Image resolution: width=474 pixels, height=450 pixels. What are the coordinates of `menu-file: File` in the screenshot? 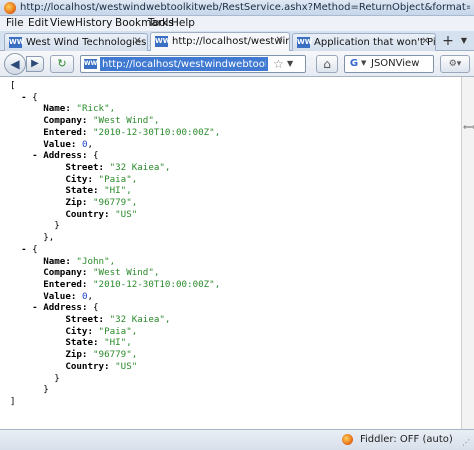 It's located at (15, 23).